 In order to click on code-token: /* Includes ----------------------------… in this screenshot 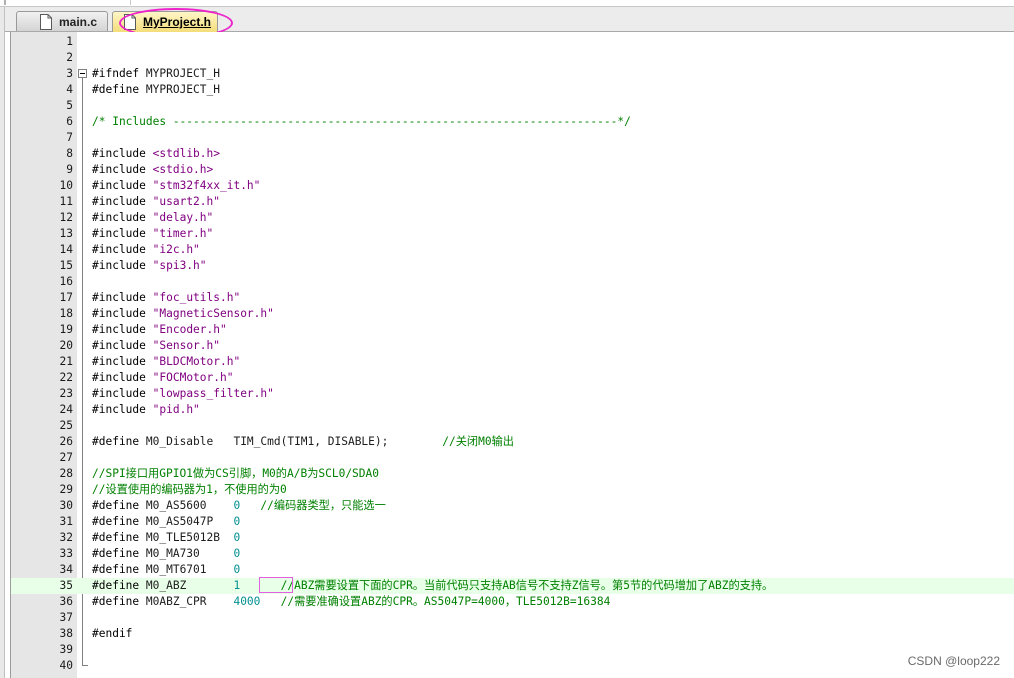, I will do `click(361, 121)`.